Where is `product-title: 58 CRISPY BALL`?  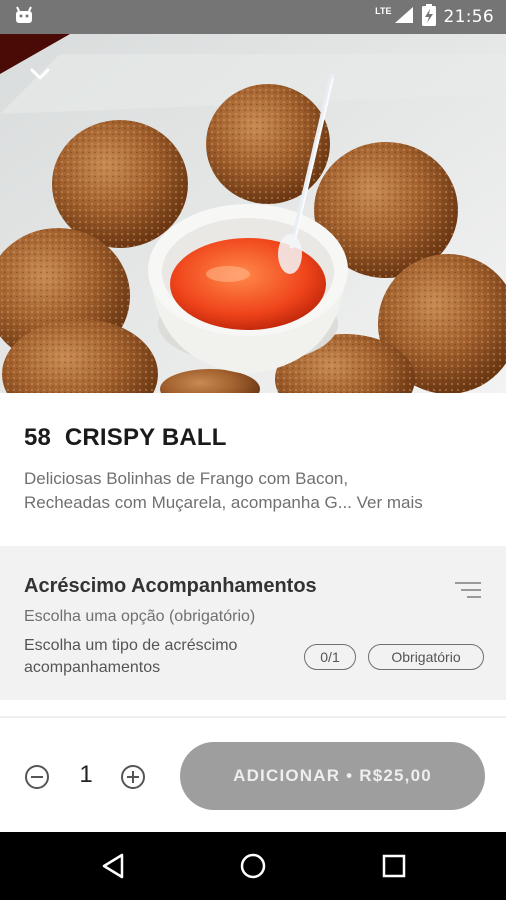 product-title: 58 CRISPY BALL is located at coordinates (125, 437).